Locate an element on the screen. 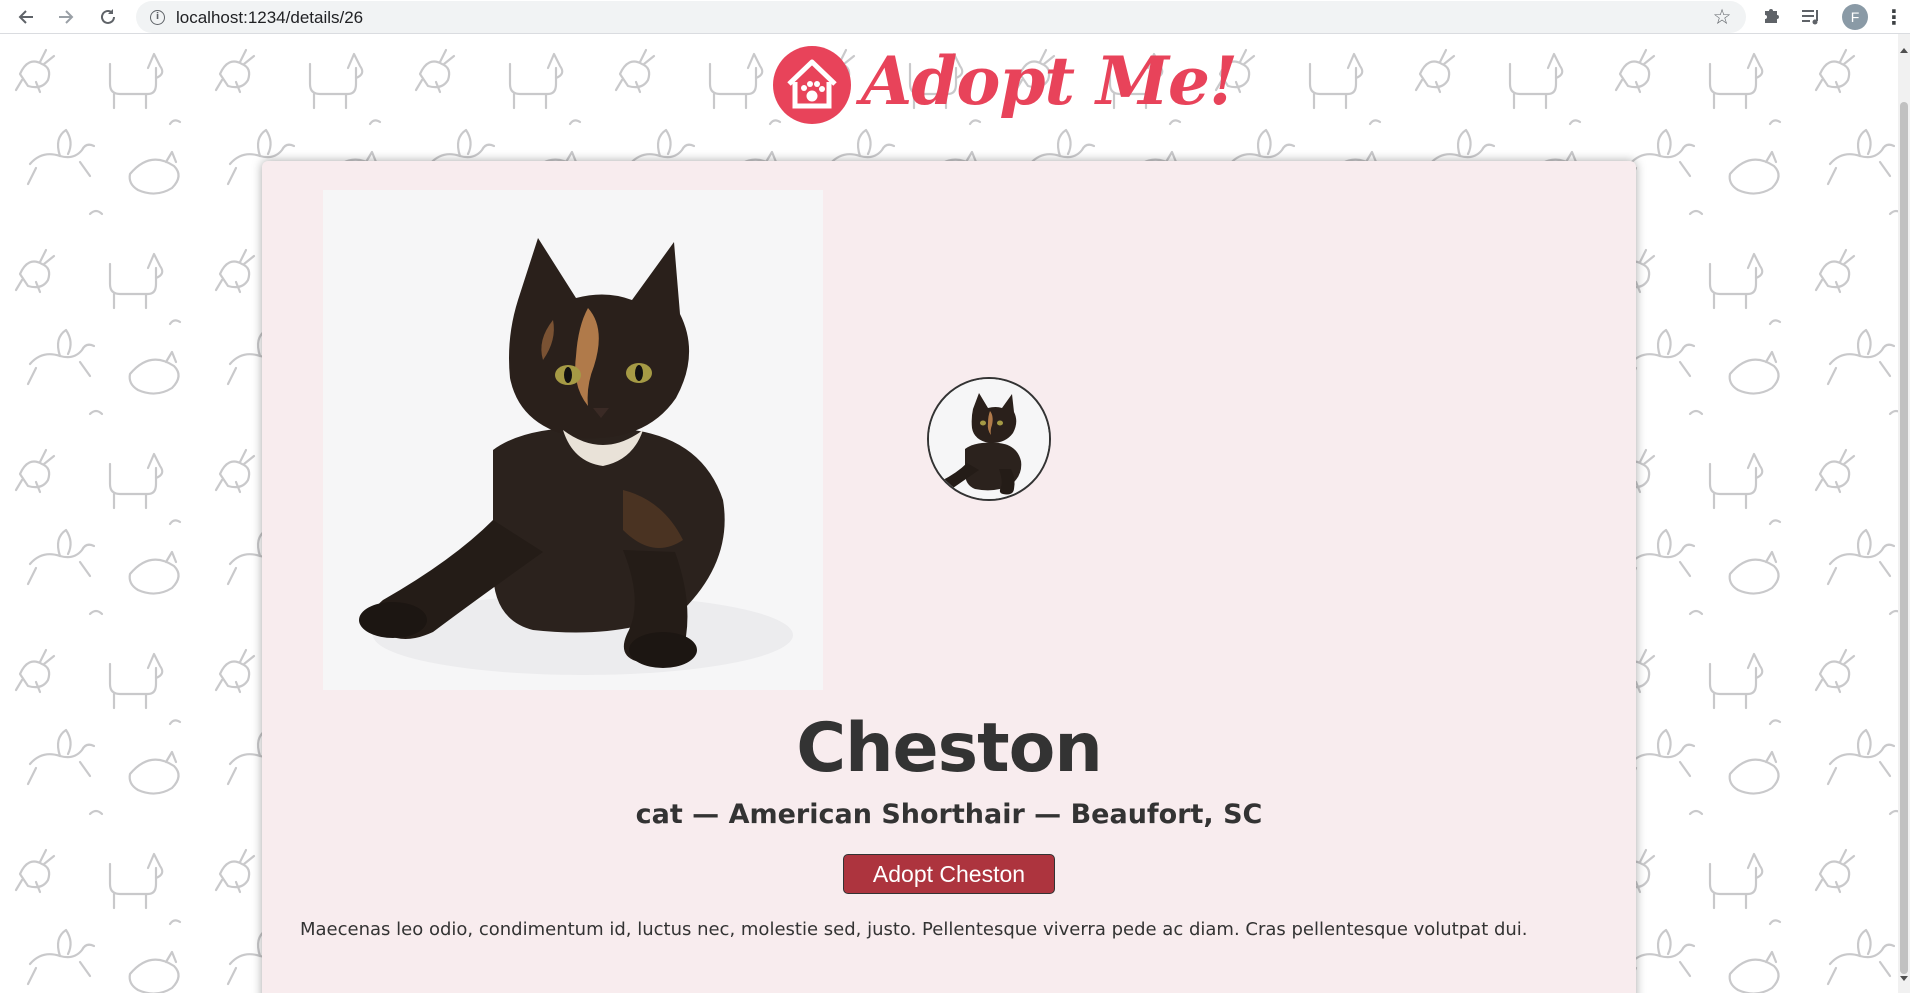 This screenshot has width=1910, height=993. reload-icon is located at coordinates (108, 17).